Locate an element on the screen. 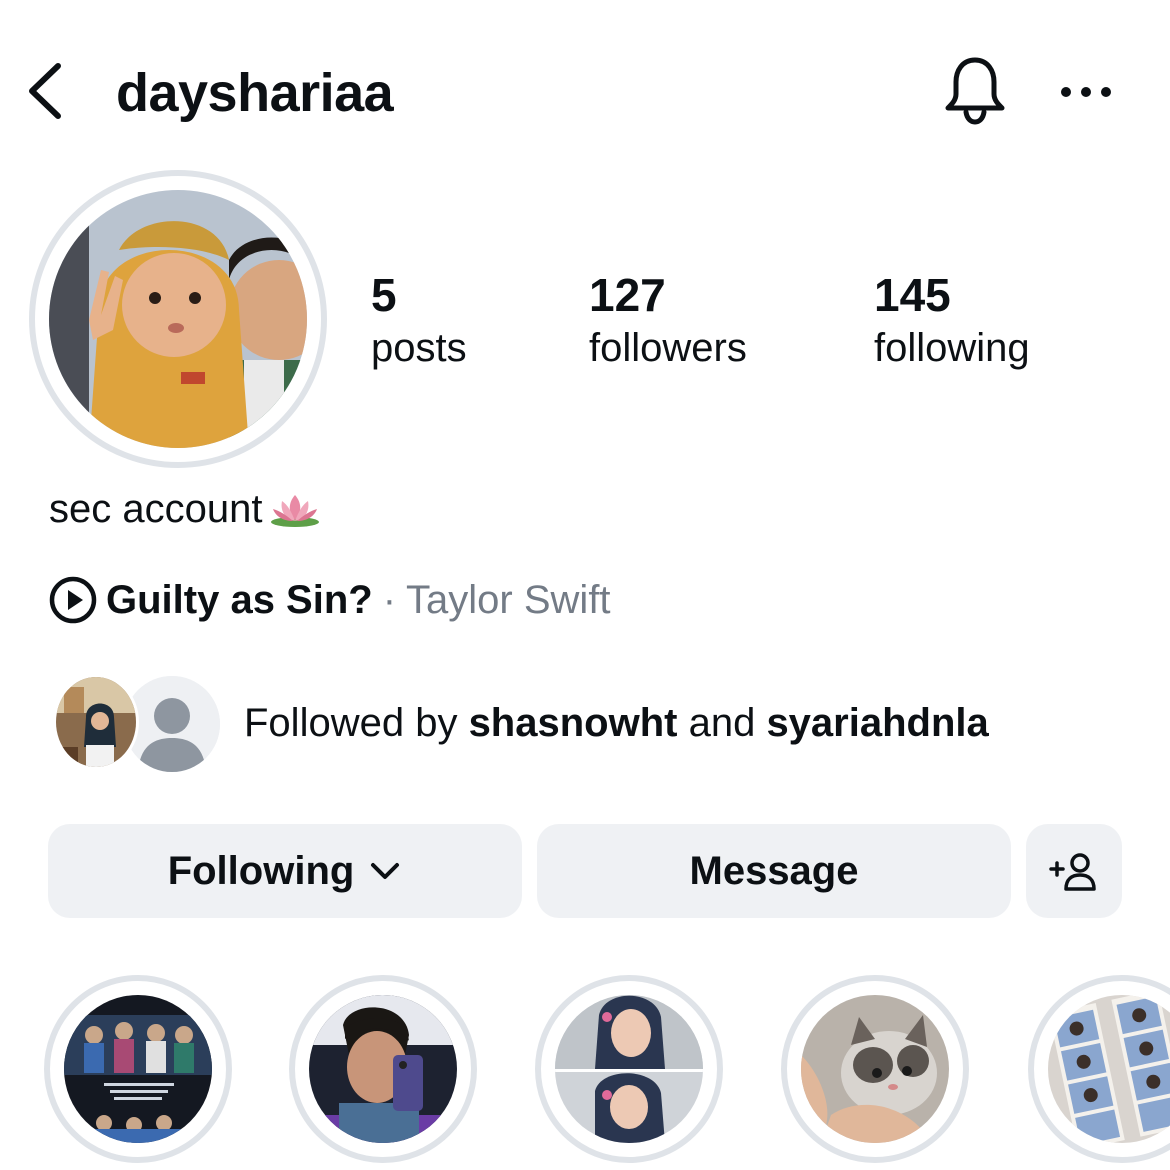 The image size is (1170, 1170). message-button-label: Message is located at coordinates (774, 870).